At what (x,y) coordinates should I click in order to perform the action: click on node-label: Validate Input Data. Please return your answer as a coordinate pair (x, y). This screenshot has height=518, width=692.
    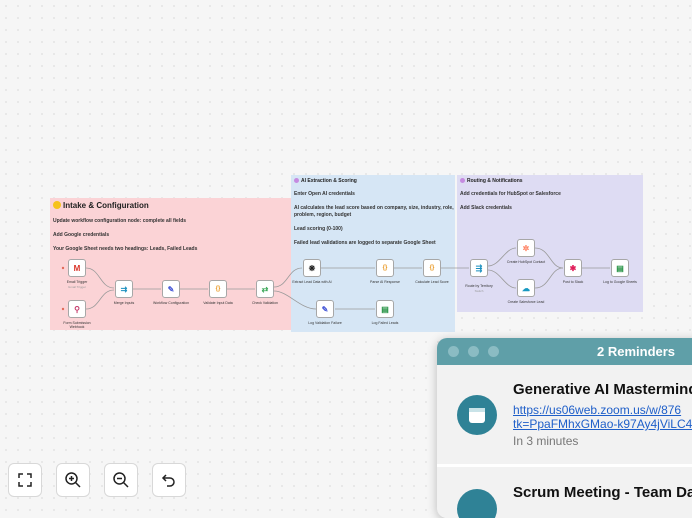
    Looking at the image, I should click on (218, 303).